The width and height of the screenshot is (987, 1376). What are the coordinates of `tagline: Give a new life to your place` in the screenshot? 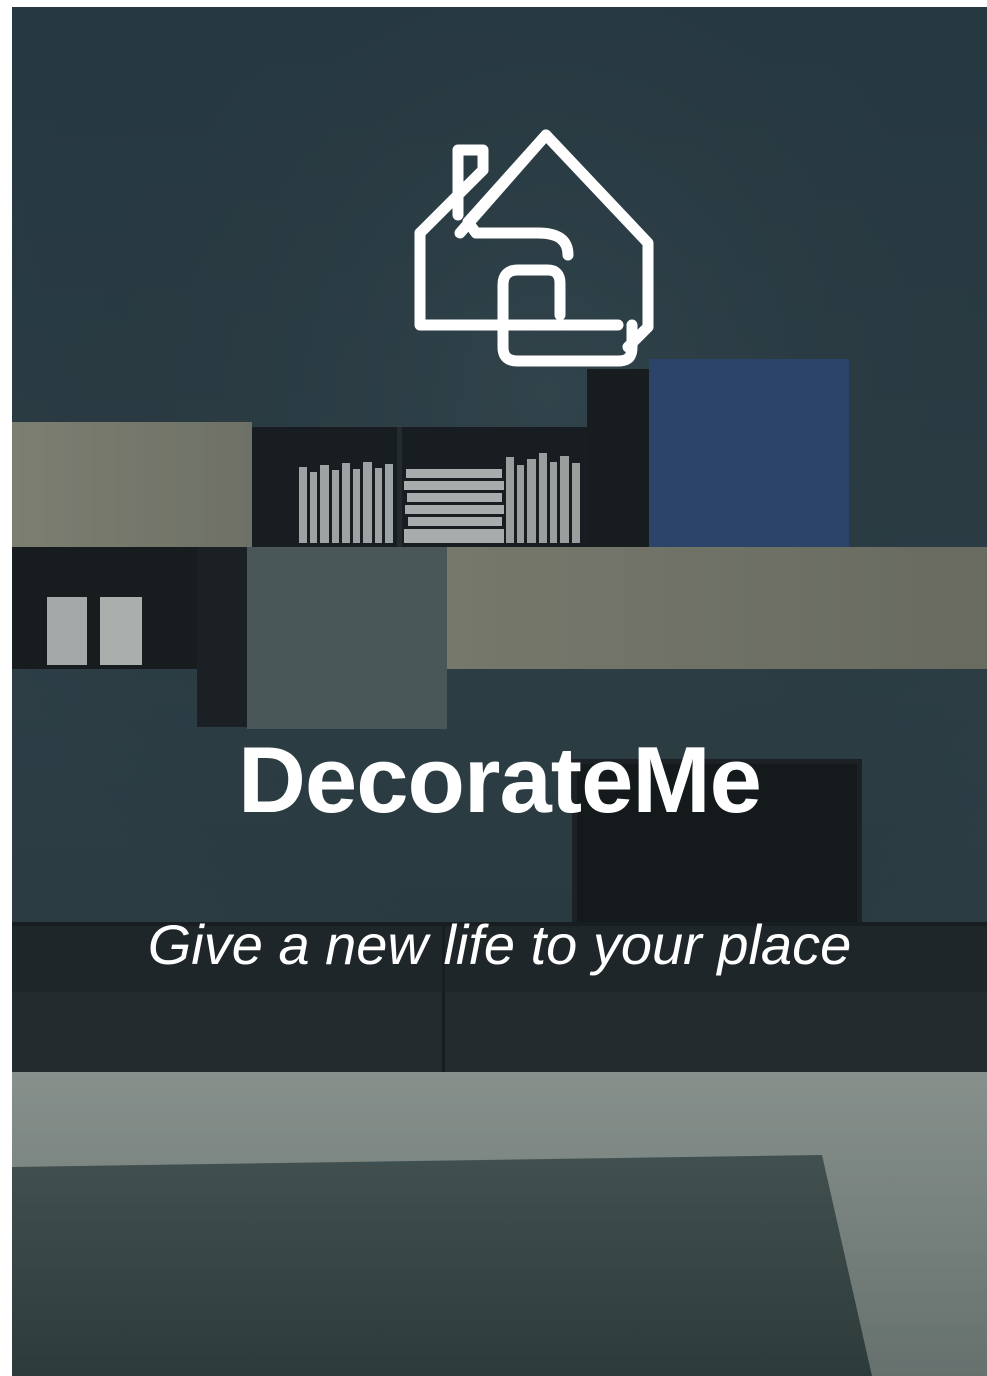 It's located at (499, 944).